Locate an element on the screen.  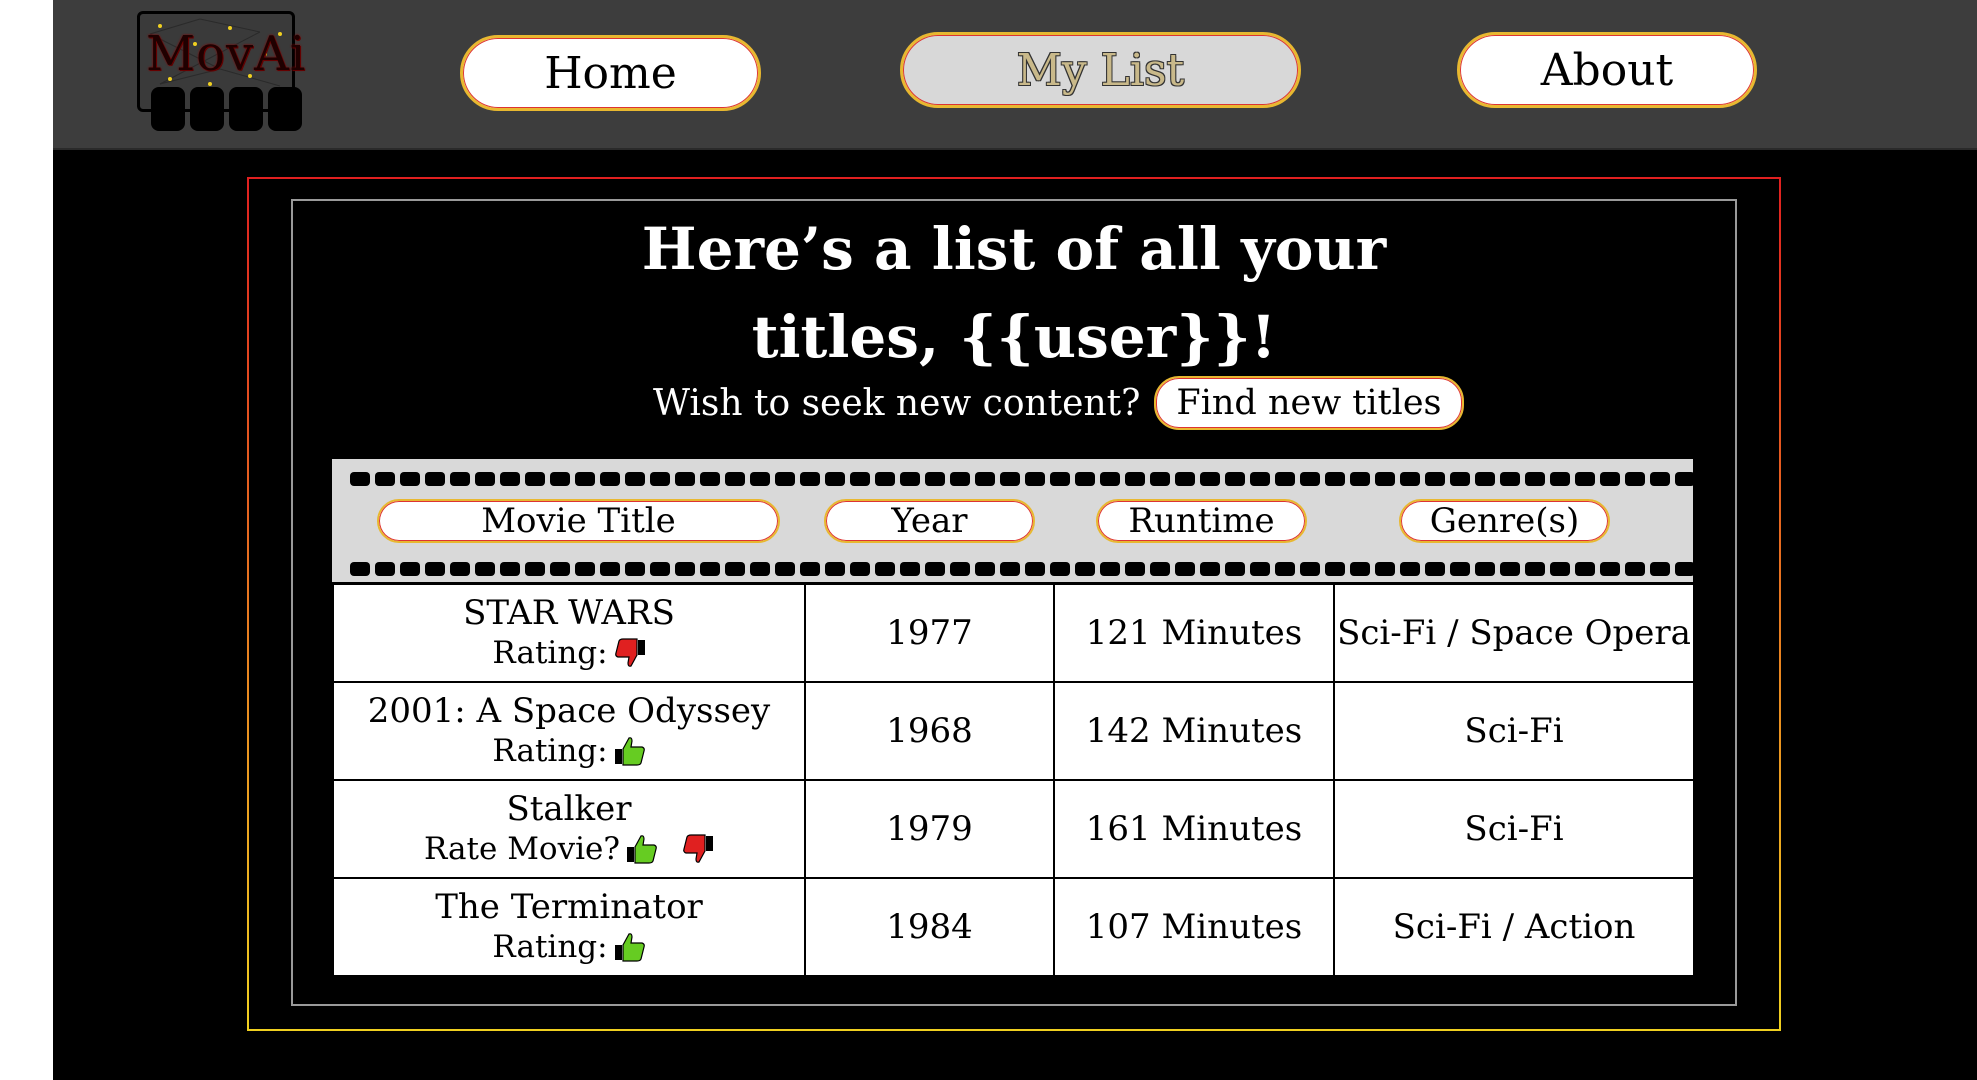
film-perforations-bottom is located at coordinates (1035, 569).